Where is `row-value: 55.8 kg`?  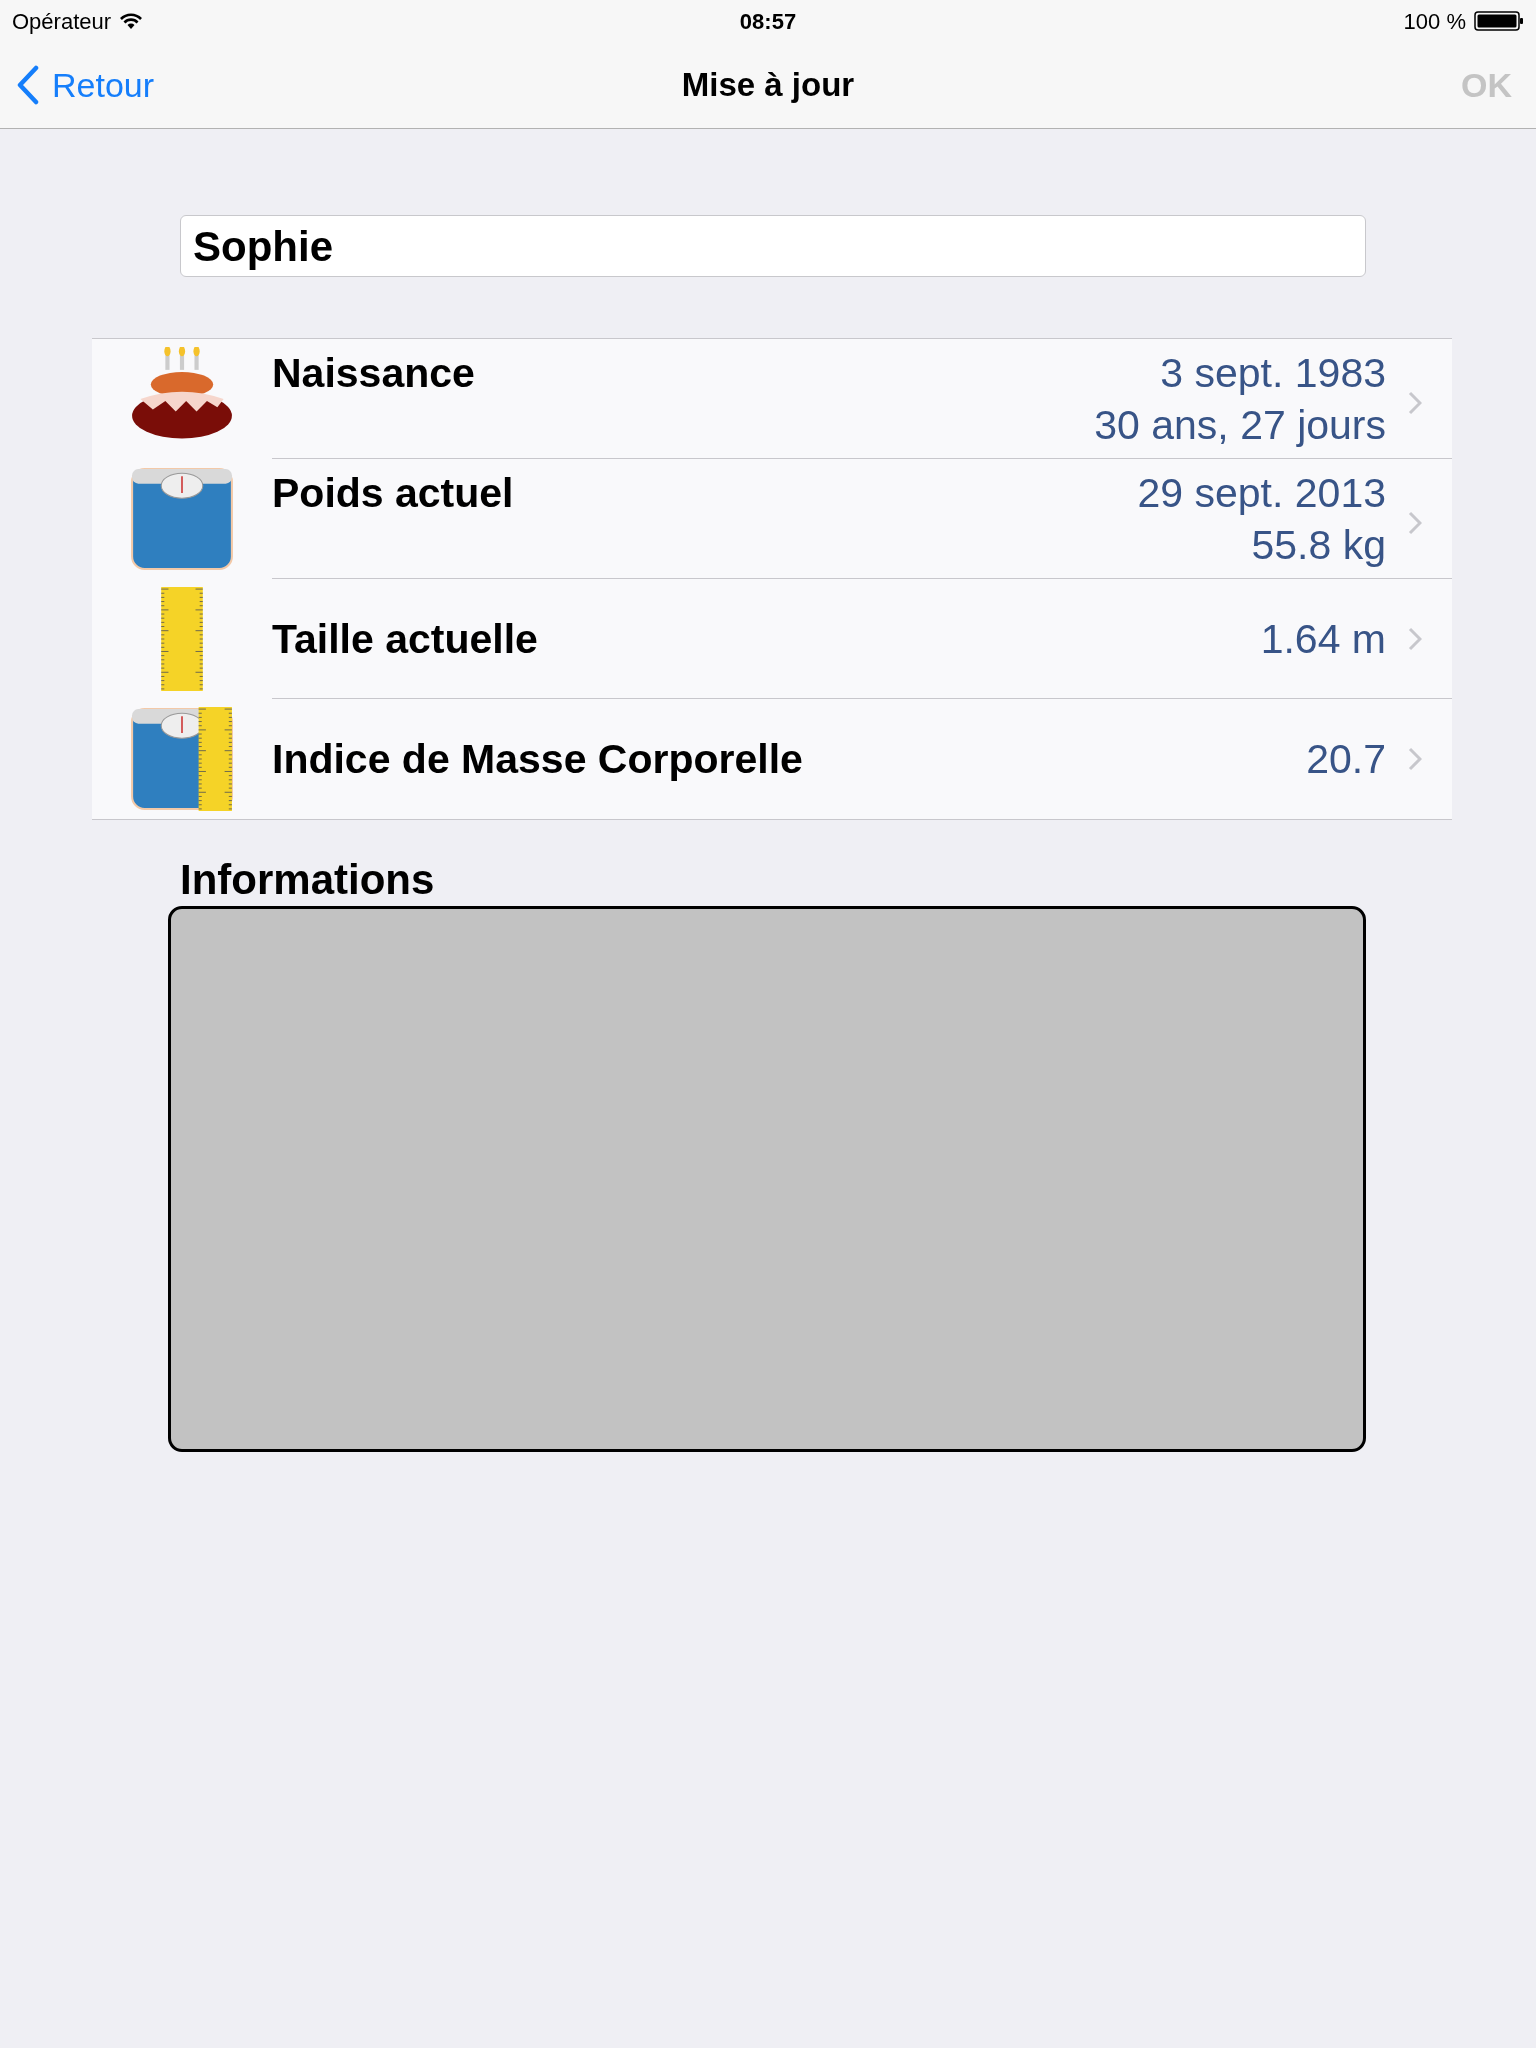
row-value: 55.8 kg is located at coordinates (1318, 545).